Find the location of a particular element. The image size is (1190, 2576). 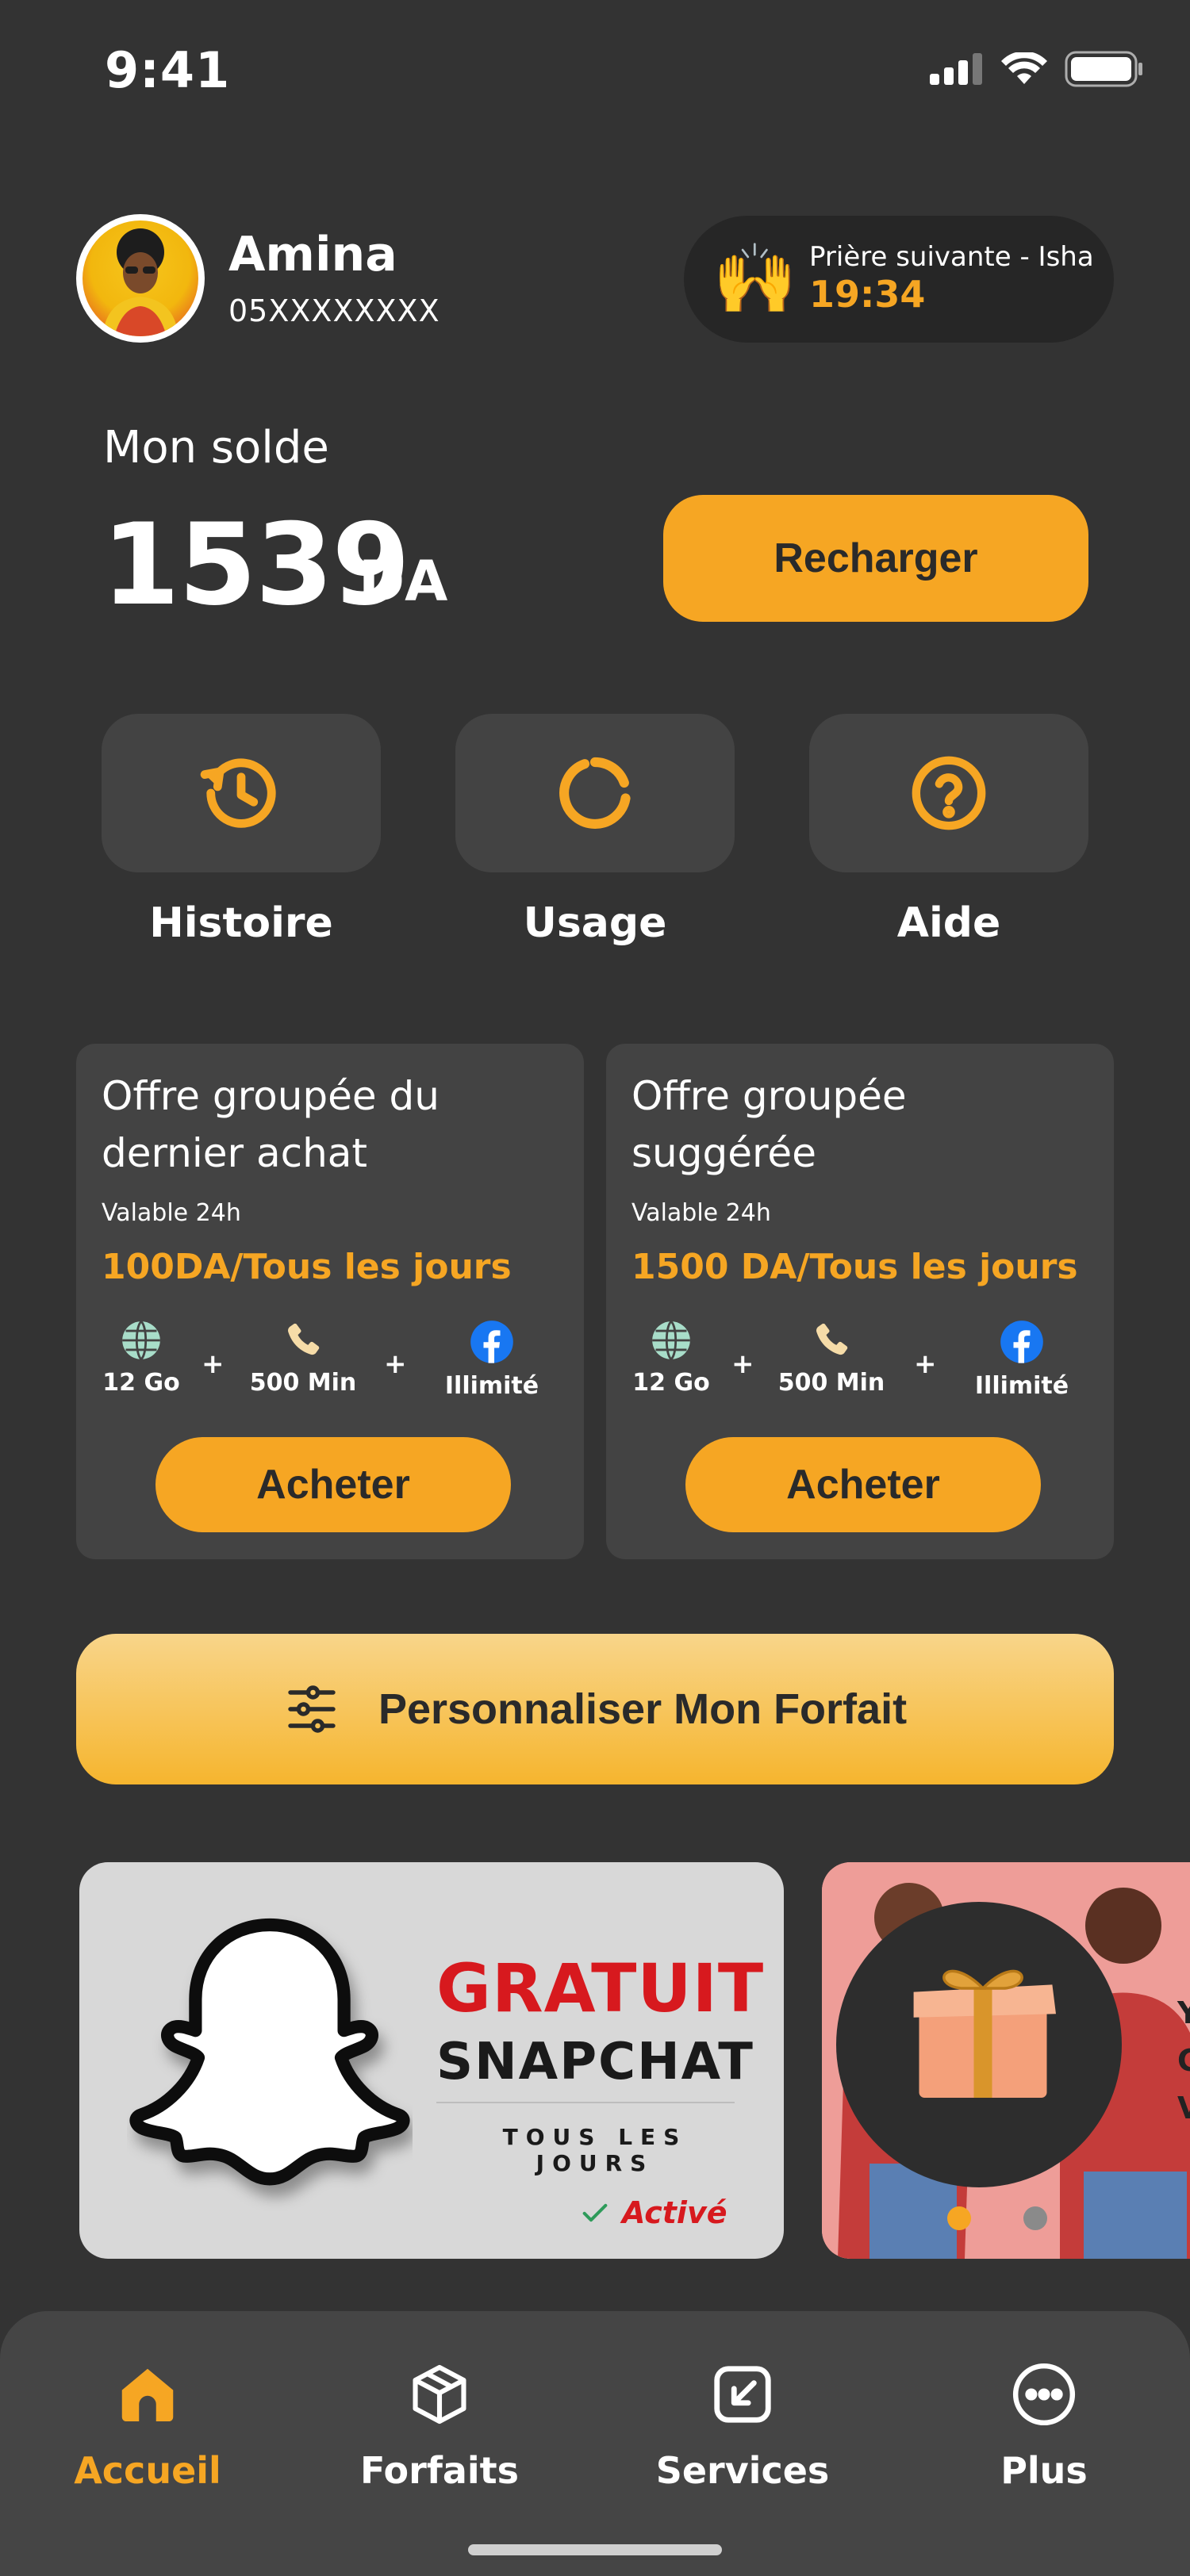

snapchat-headline: GRATUIT is located at coordinates (600, 1988).